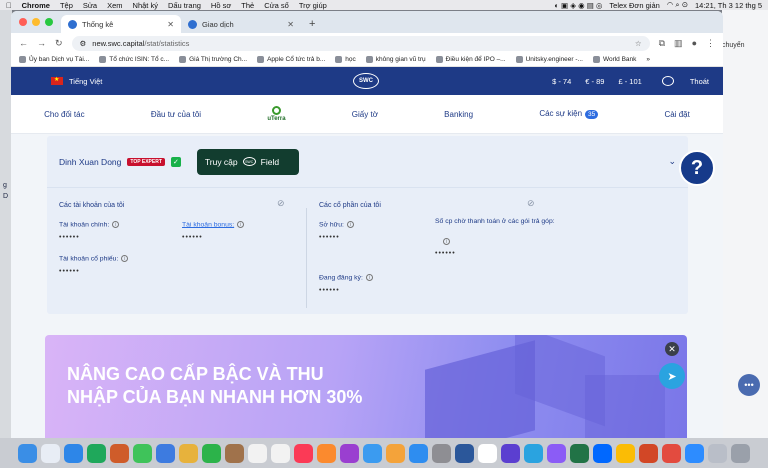 The height and width of the screenshot is (468, 768). What do you see at coordinates (694, 453) in the screenshot?
I see `zoom-icon` at bounding box center [694, 453].